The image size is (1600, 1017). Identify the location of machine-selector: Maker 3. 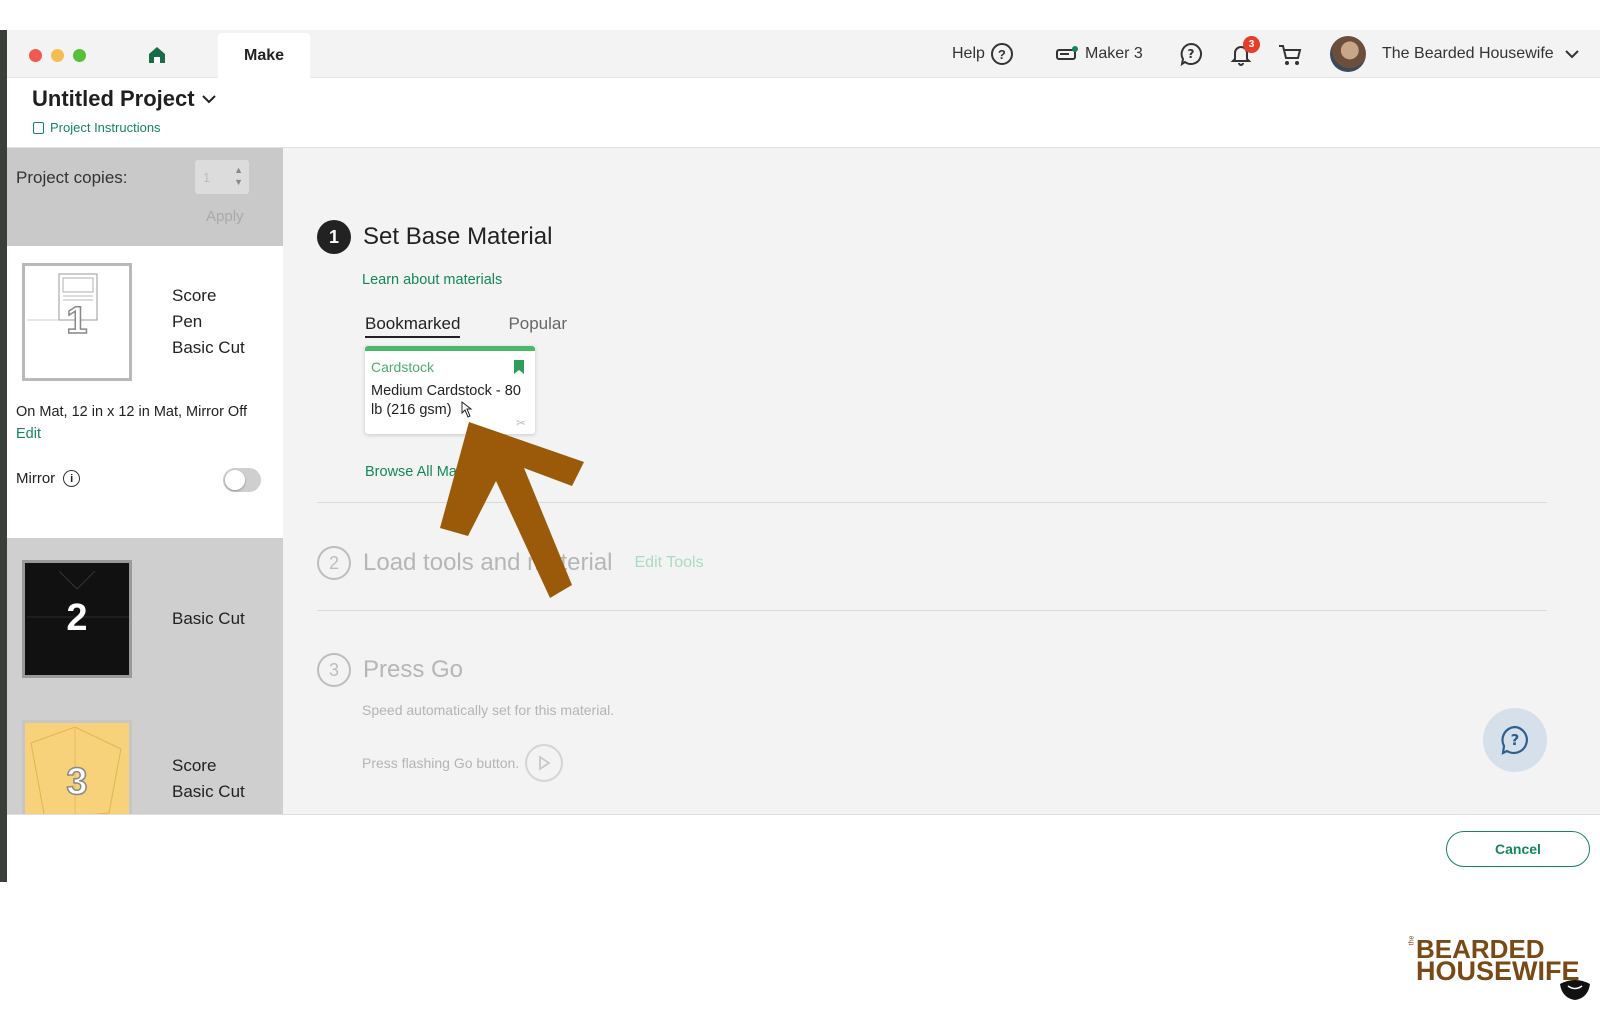
(1099, 54).